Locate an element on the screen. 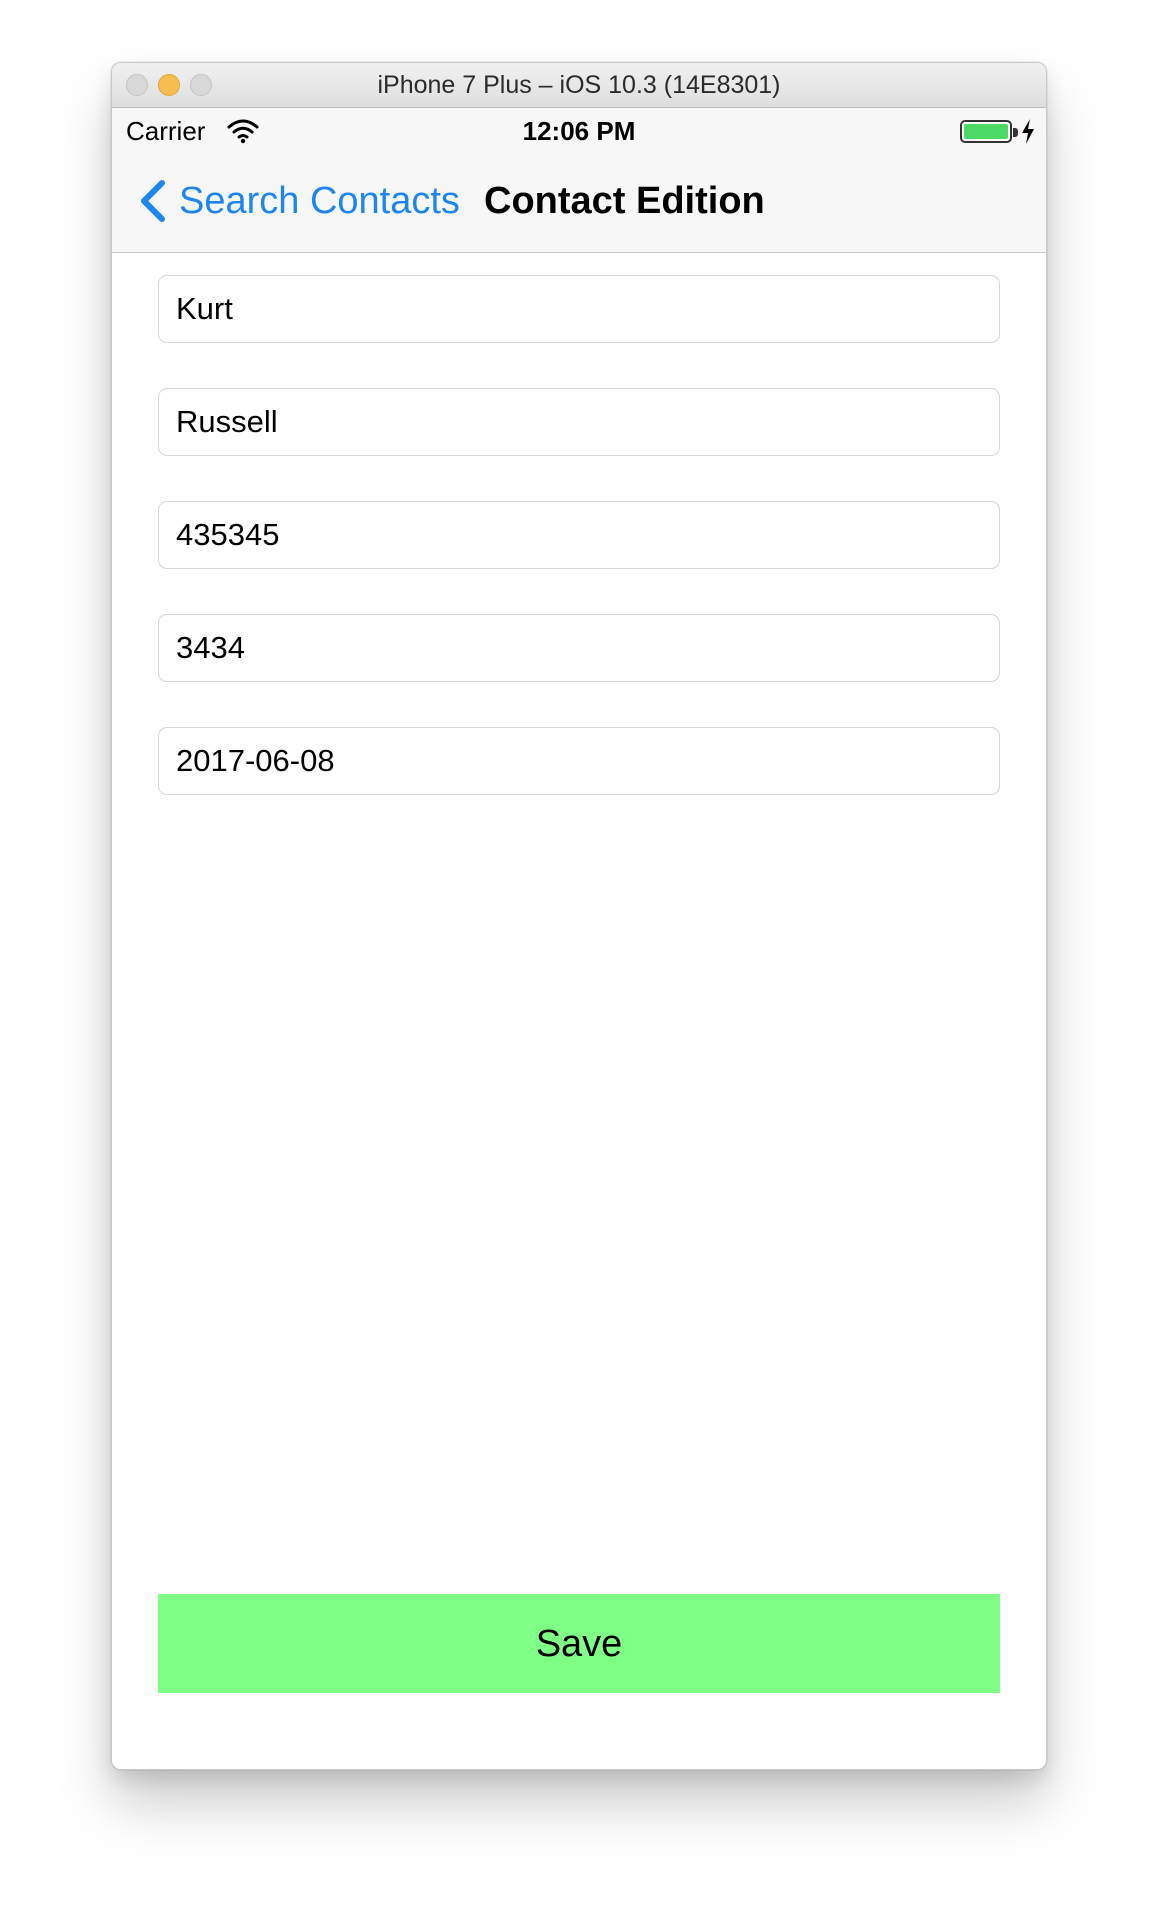 Image resolution: width=1156 pixels, height=1924 pixels. window-titlebar: iPhone 7 Plus – iOS 10.3 (14E8301) is located at coordinates (579, 85).